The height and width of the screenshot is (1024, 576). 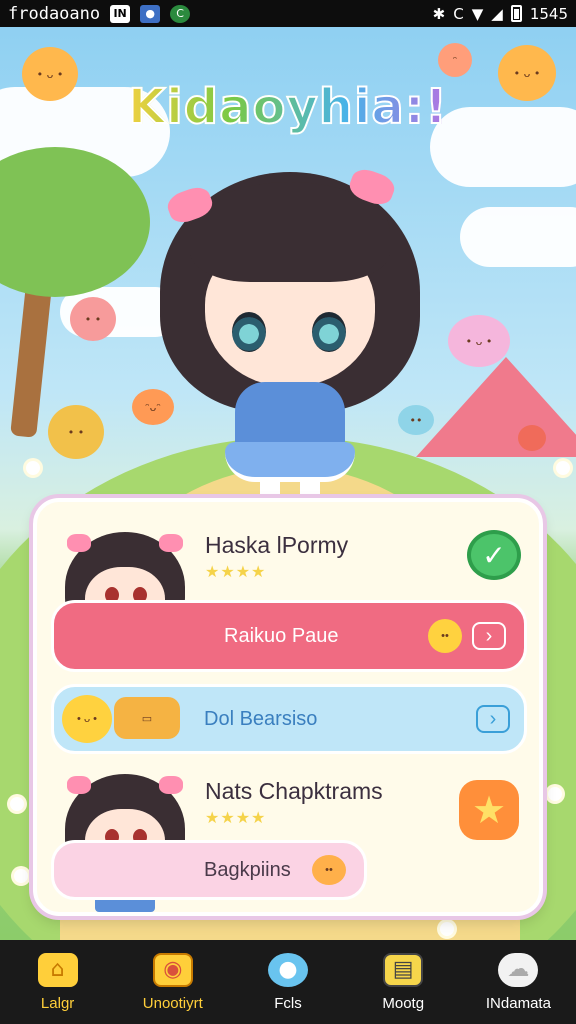 What do you see at coordinates (403, 969) in the screenshot?
I see `book-icon: ▤` at bounding box center [403, 969].